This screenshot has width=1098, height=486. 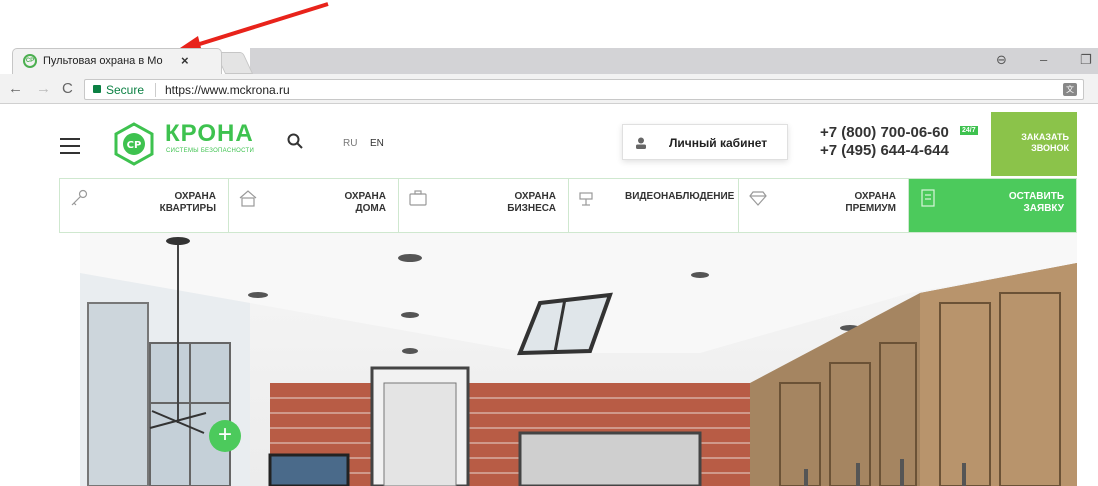 What do you see at coordinates (1086, 60) in the screenshot?
I see `restore-button: ❐` at bounding box center [1086, 60].